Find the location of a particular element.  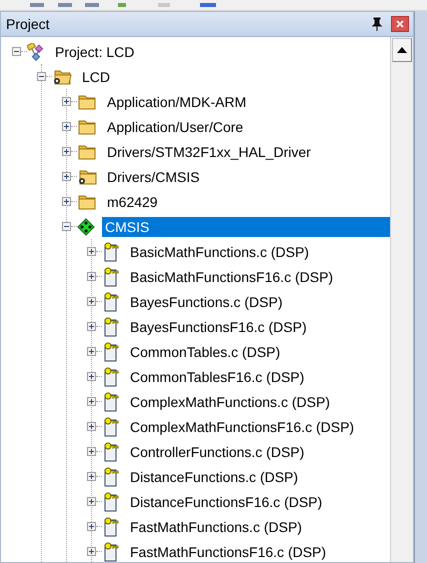

tree-item: CMSIS is located at coordinates (246, 226).